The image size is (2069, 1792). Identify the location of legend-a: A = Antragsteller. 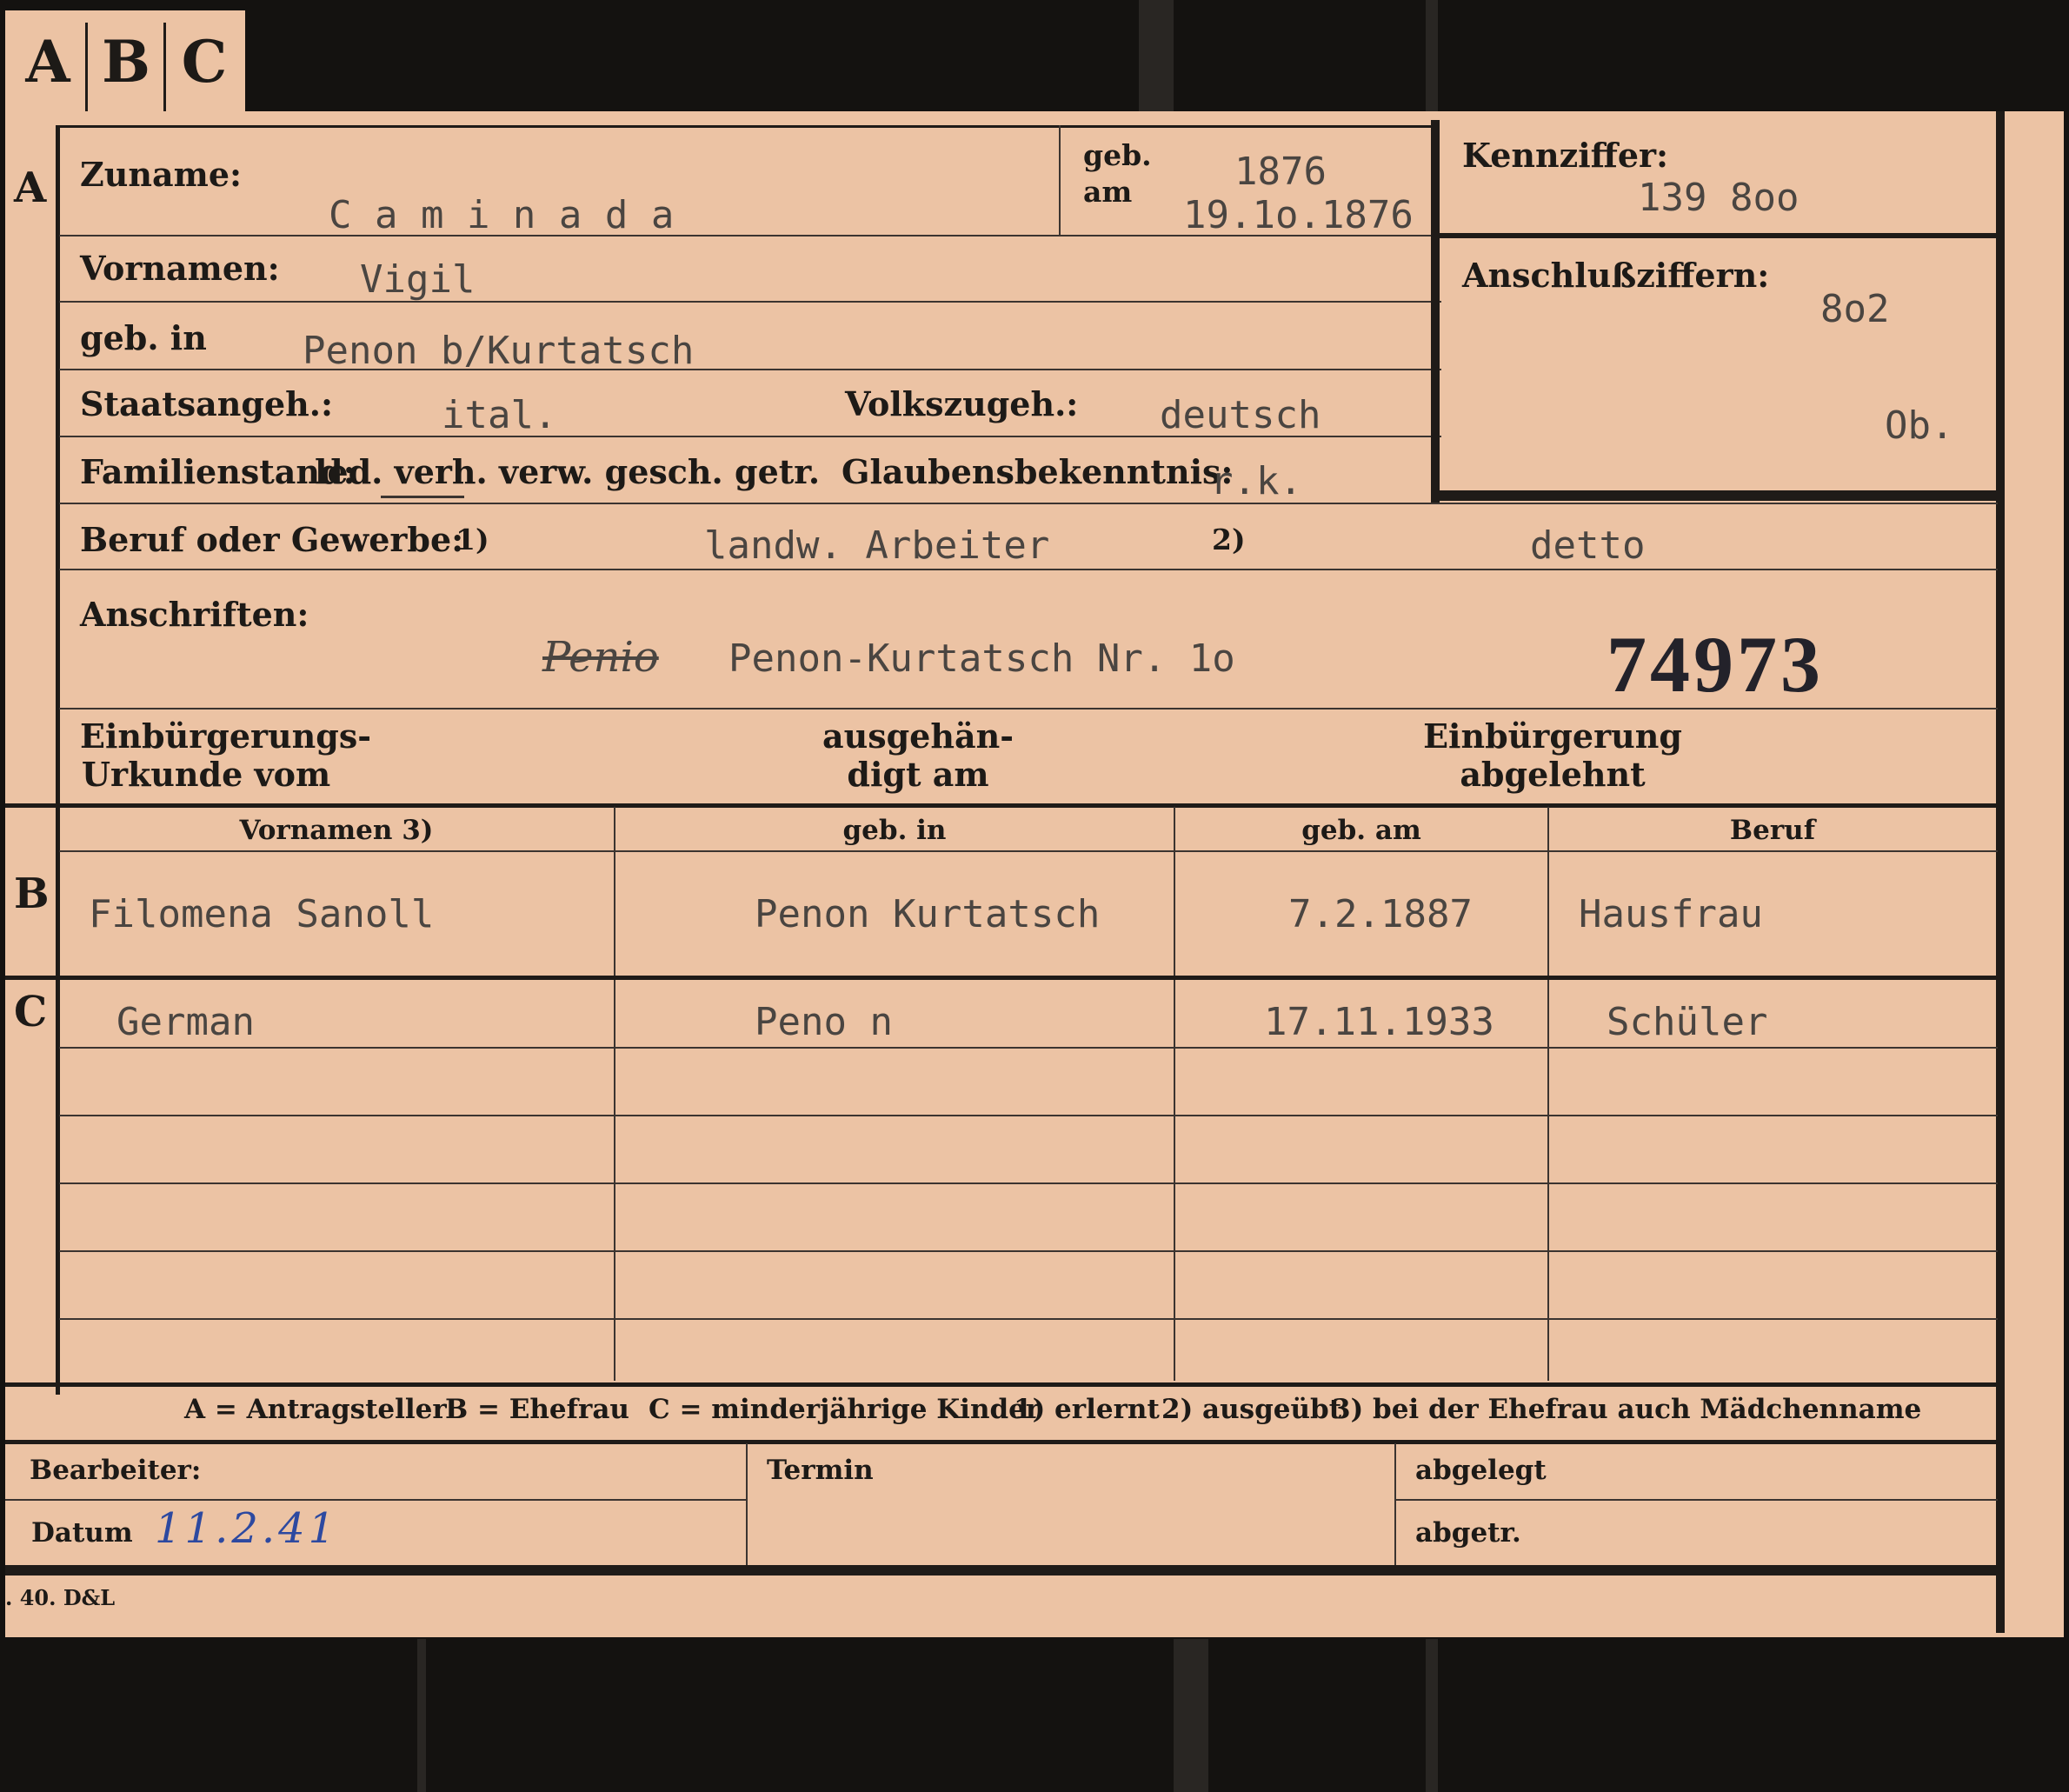
(316, 1410).